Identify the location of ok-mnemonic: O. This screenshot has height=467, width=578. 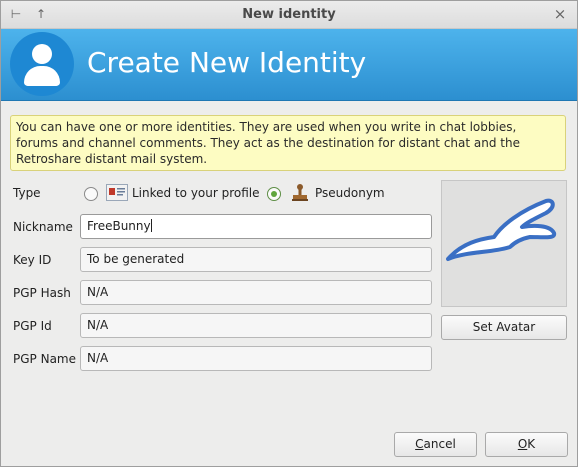
(522, 444).